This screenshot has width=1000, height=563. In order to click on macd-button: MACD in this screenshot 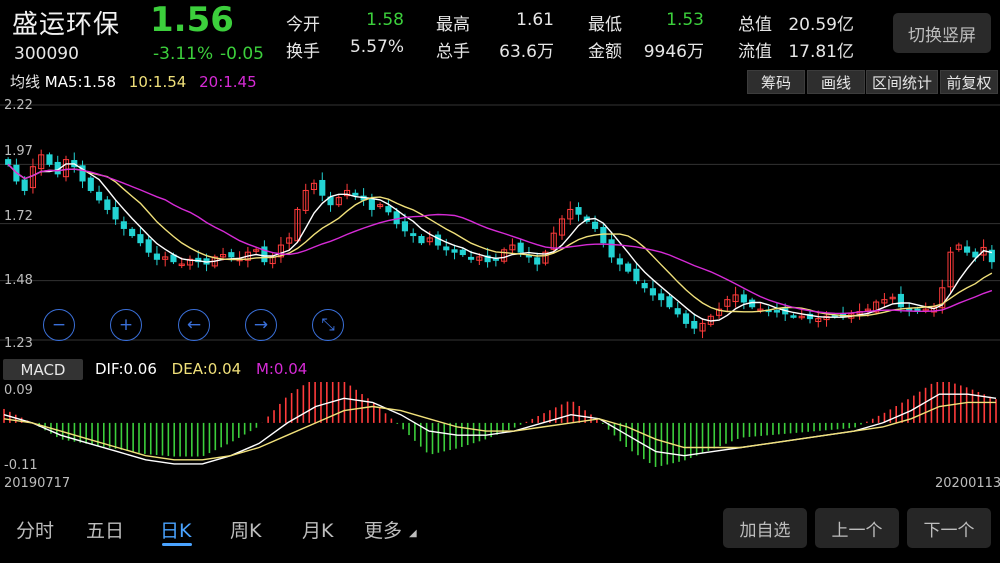, I will do `click(43, 369)`.